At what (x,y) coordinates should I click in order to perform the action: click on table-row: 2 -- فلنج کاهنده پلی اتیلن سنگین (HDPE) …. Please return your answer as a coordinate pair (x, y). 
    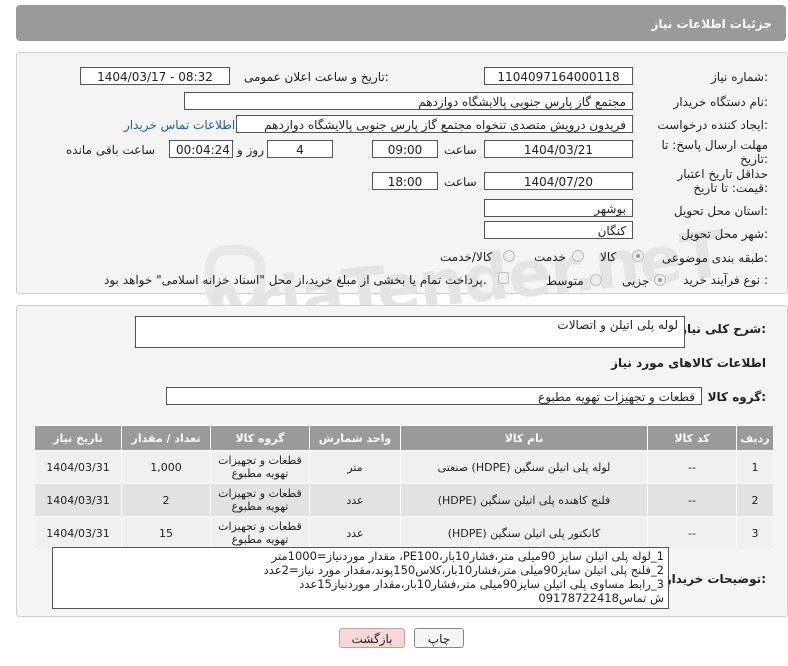
    Looking at the image, I should click on (404, 500).